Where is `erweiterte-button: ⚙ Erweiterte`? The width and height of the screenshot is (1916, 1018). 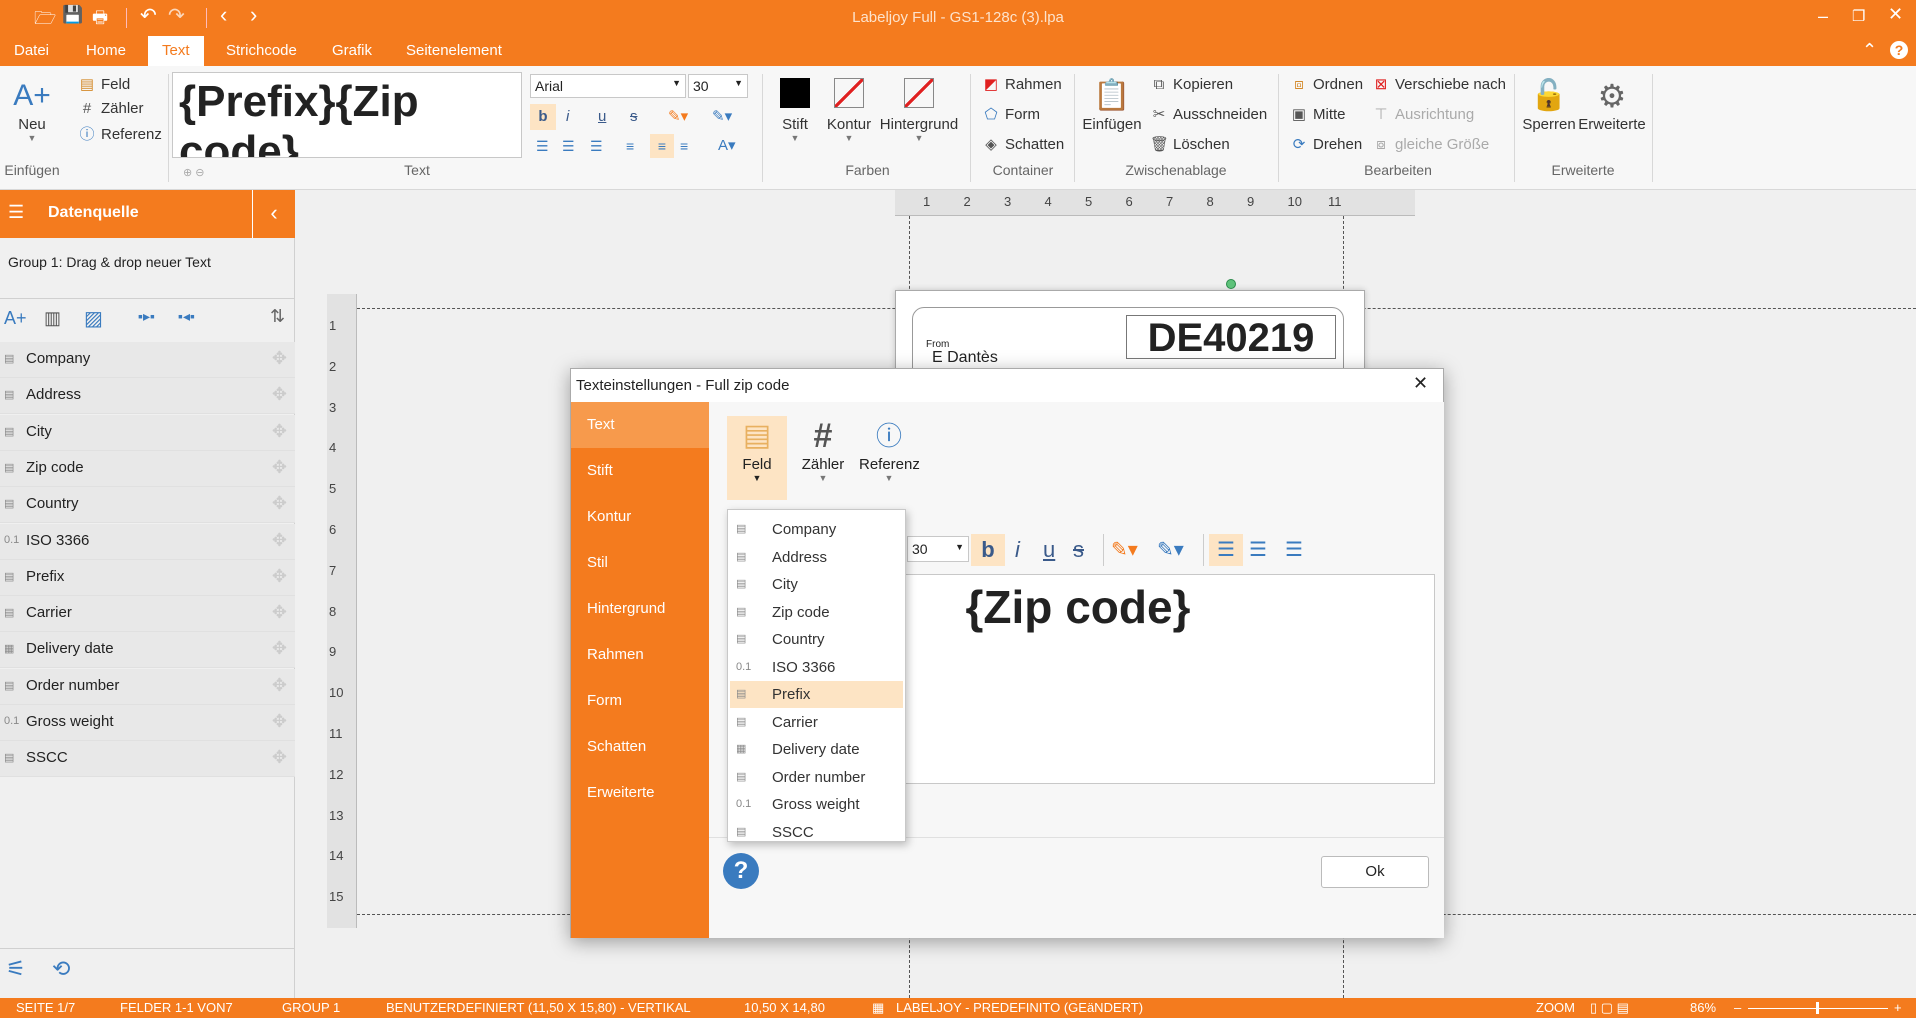
erweiterte-button: ⚙ Erweiterte is located at coordinates (1612, 104).